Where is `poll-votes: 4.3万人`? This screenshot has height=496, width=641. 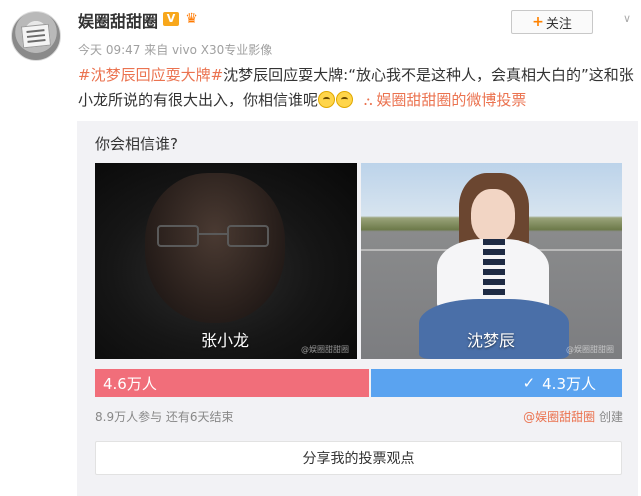 poll-votes: 4.3万人 is located at coordinates (569, 383).